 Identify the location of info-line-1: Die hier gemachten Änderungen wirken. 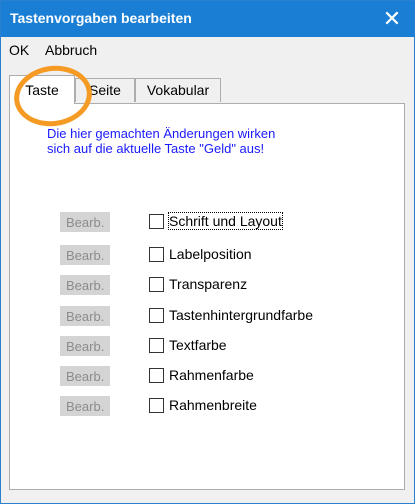
(161, 133).